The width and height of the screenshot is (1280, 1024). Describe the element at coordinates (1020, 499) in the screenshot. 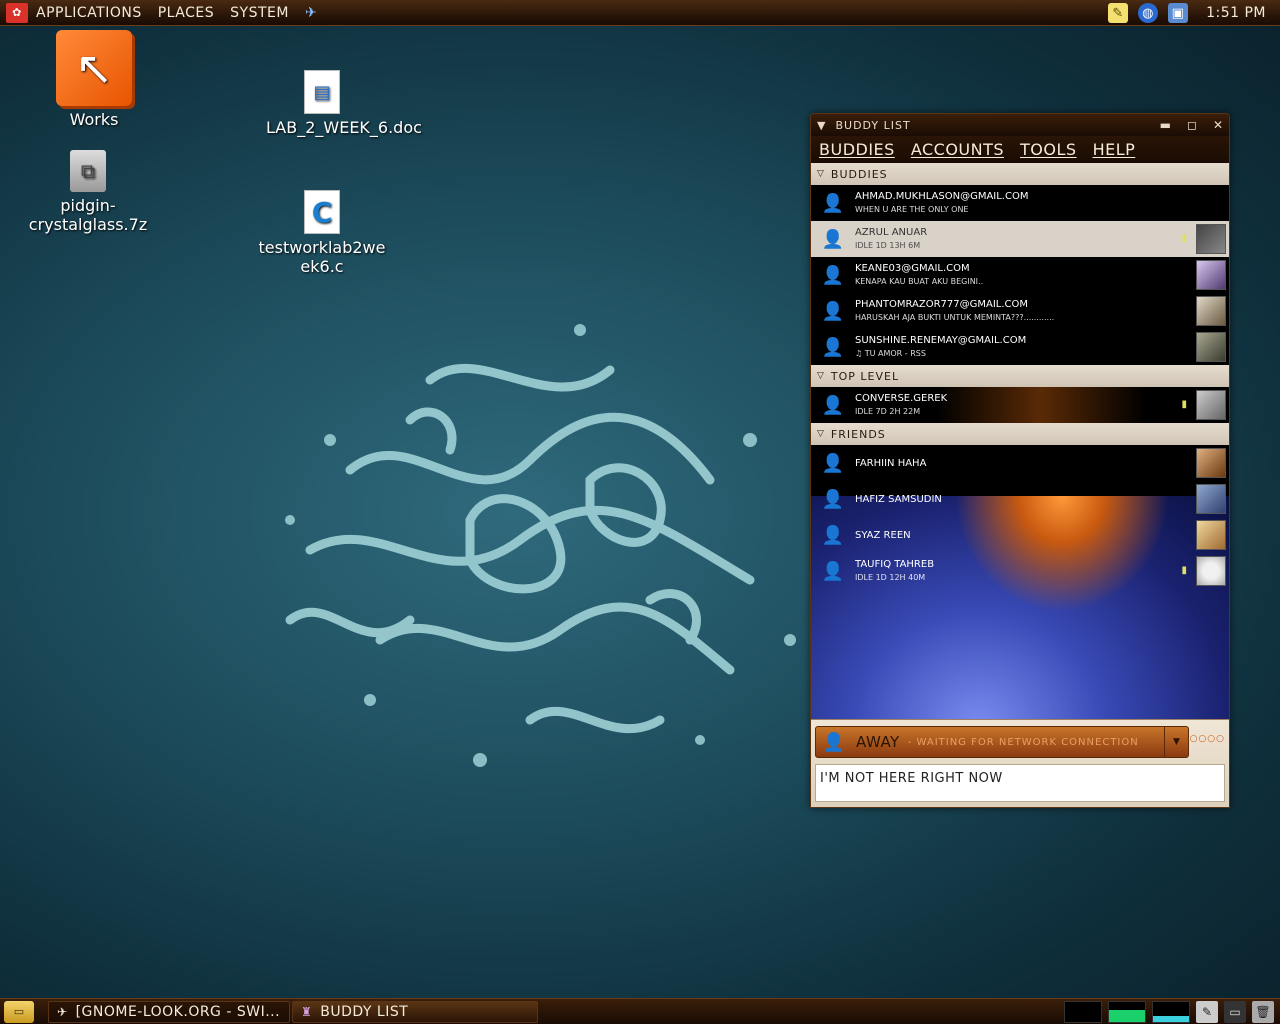

I see `buddy-row: 👤 HAFIZ SAMSUDIN` at that location.